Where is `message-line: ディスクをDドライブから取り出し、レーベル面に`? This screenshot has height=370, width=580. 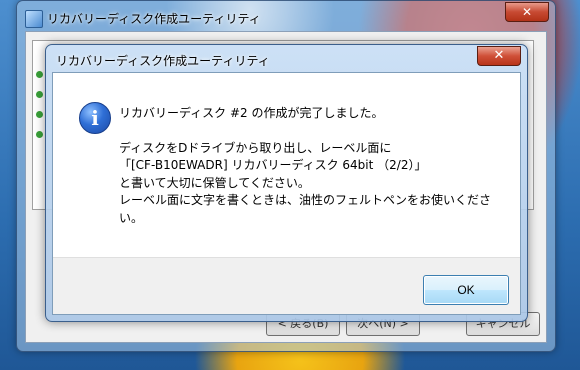
message-line: ディスクをDドライブから取り出し、レーベル面に is located at coordinates (255, 147).